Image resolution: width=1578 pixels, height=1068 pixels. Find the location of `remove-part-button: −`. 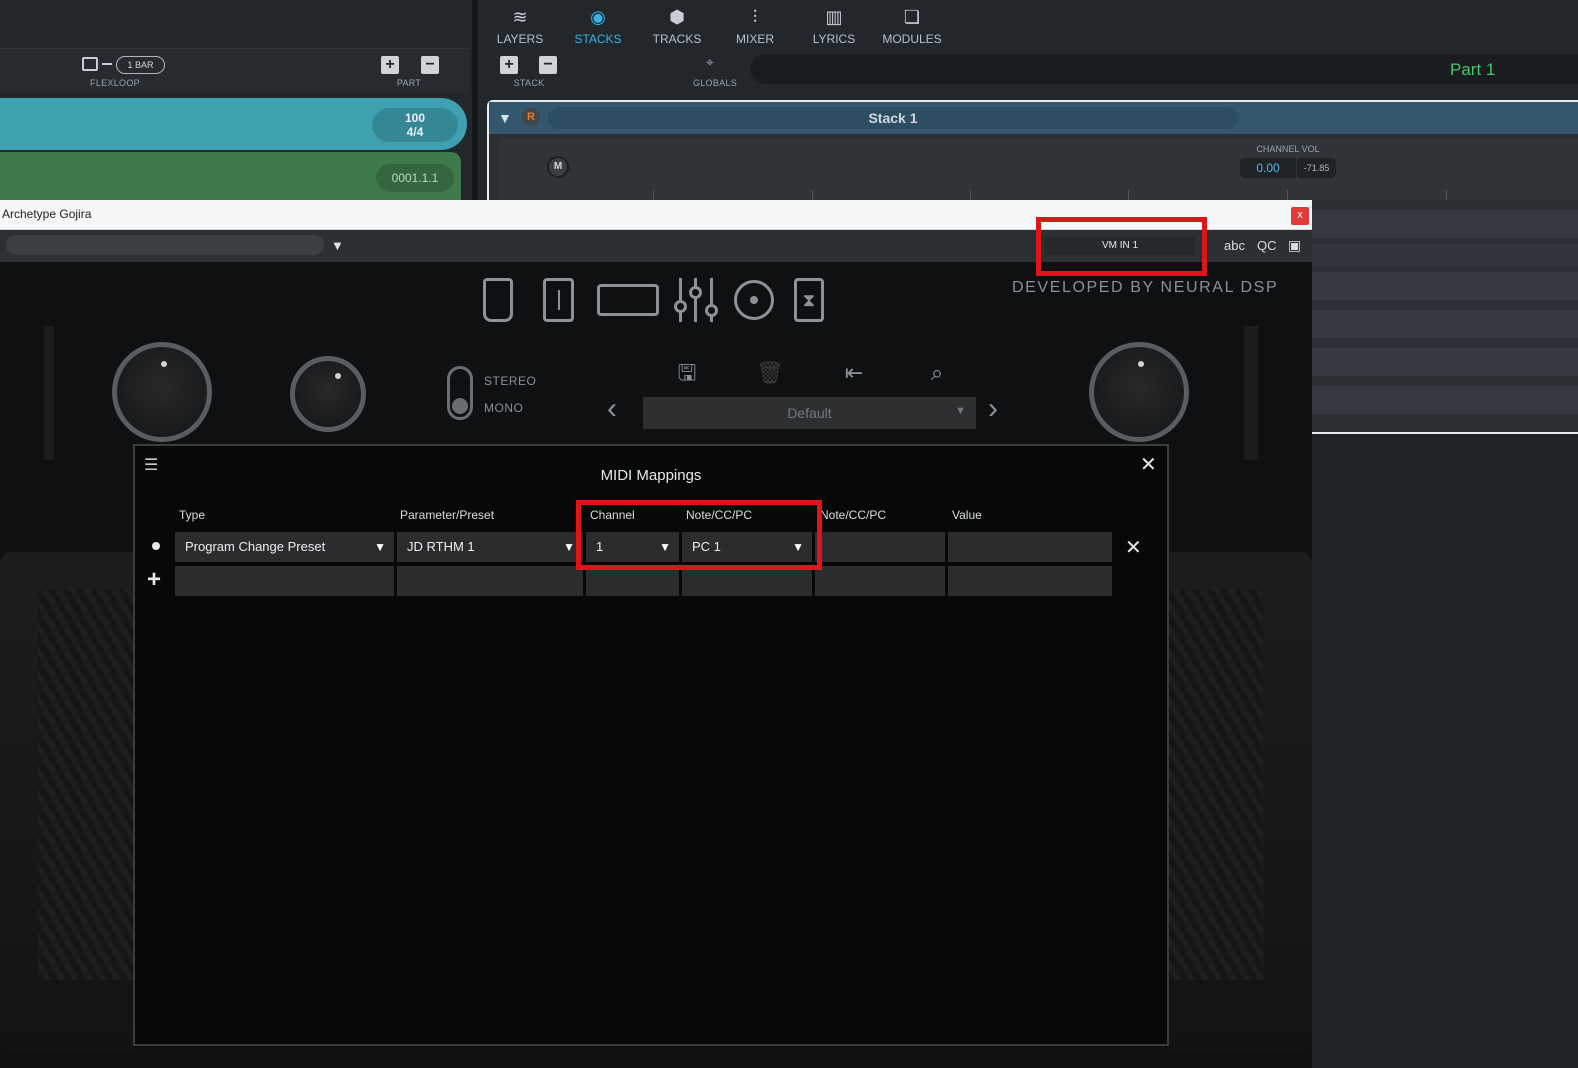

remove-part-button: − is located at coordinates (430, 65).